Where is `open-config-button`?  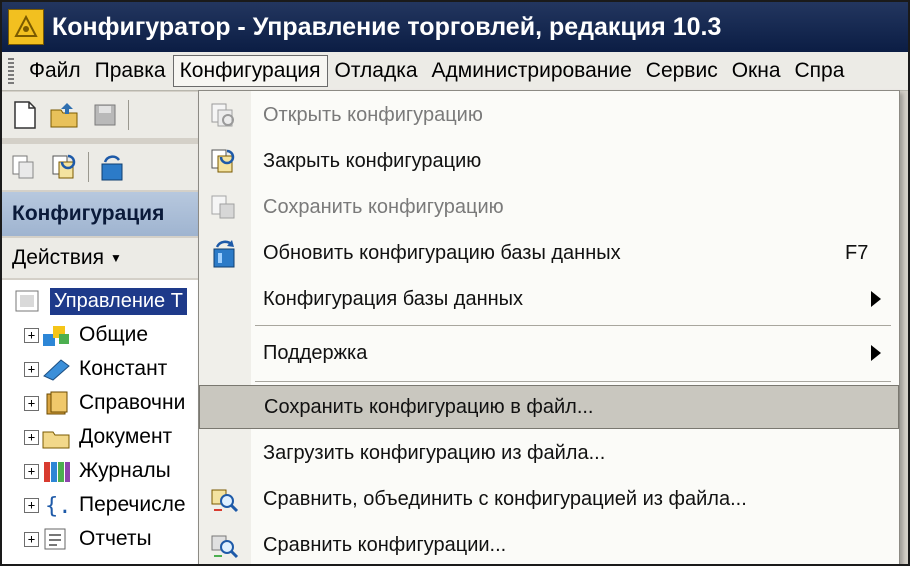
open-config-button is located at coordinates (25, 167).